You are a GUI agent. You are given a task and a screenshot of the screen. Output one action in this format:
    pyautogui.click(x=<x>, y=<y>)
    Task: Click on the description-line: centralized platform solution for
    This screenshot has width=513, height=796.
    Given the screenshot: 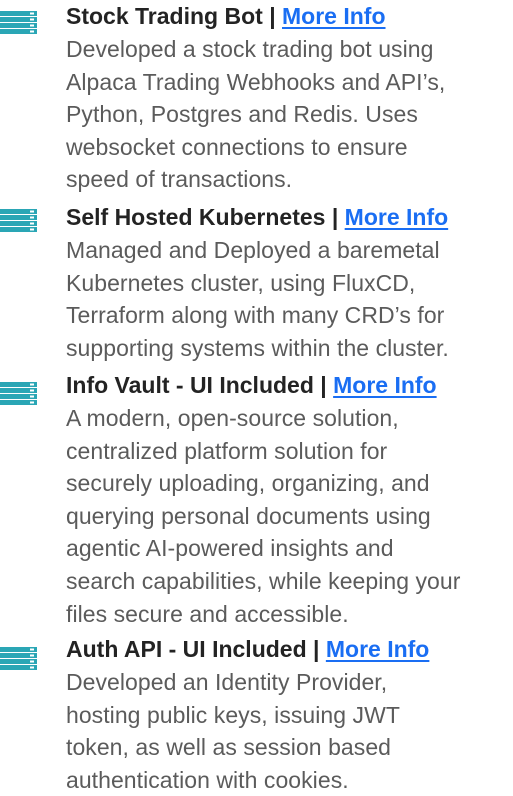 What is the action you would take?
    pyautogui.click(x=227, y=450)
    